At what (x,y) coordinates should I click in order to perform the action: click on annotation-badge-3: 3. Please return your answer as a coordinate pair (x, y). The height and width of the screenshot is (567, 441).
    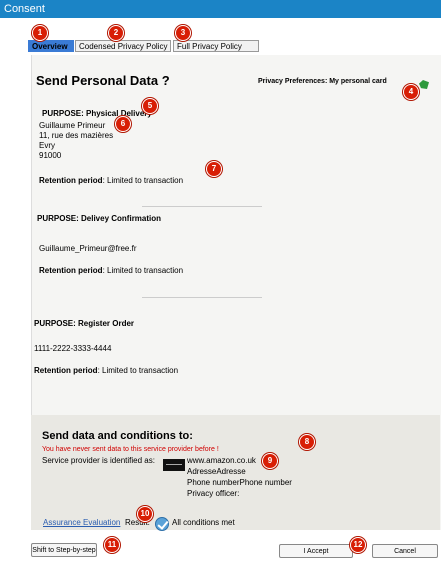
    Looking at the image, I should click on (183, 33).